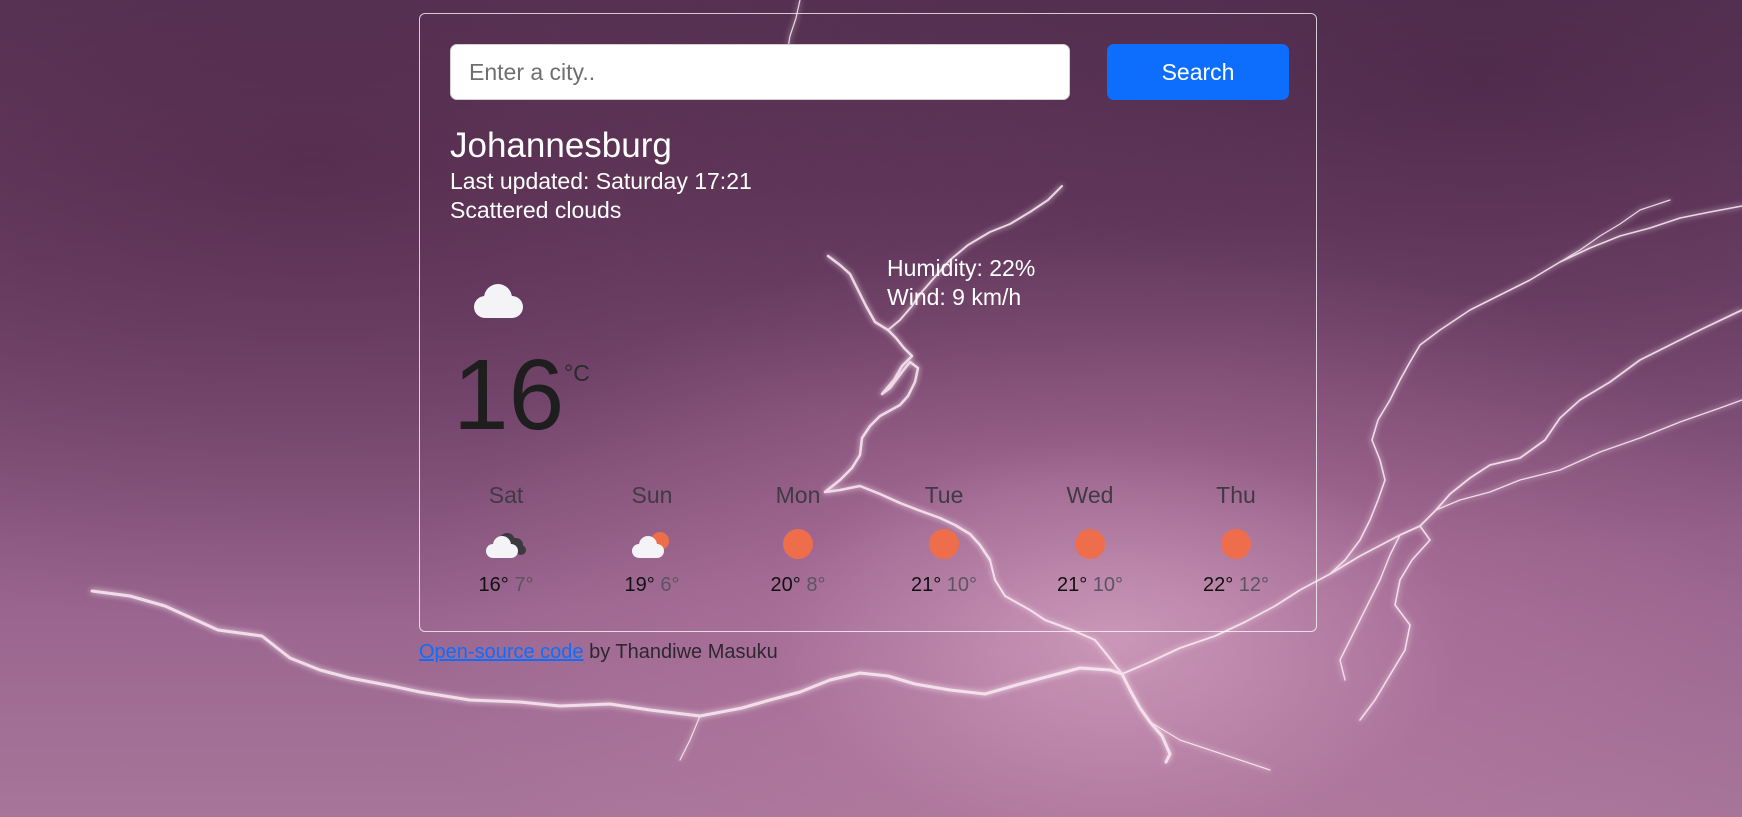 The image size is (1742, 817). I want to click on forecast-temps: 19° 6°, so click(652, 585).